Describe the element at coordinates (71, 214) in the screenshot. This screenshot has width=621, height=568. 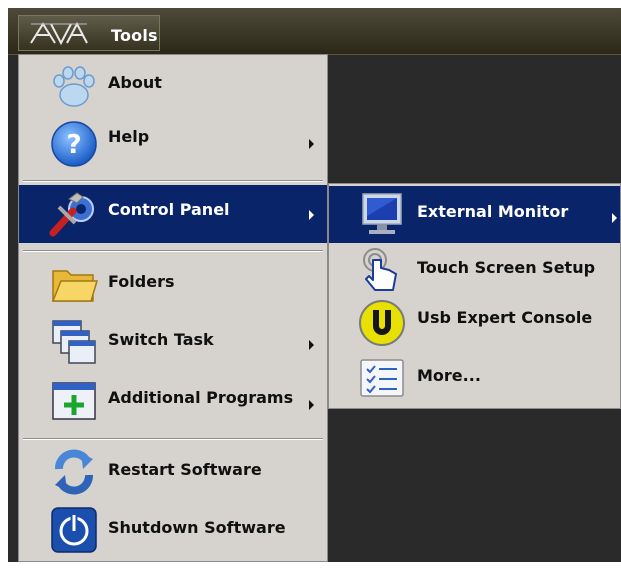
I see `wrench-gear-icon` at that location.